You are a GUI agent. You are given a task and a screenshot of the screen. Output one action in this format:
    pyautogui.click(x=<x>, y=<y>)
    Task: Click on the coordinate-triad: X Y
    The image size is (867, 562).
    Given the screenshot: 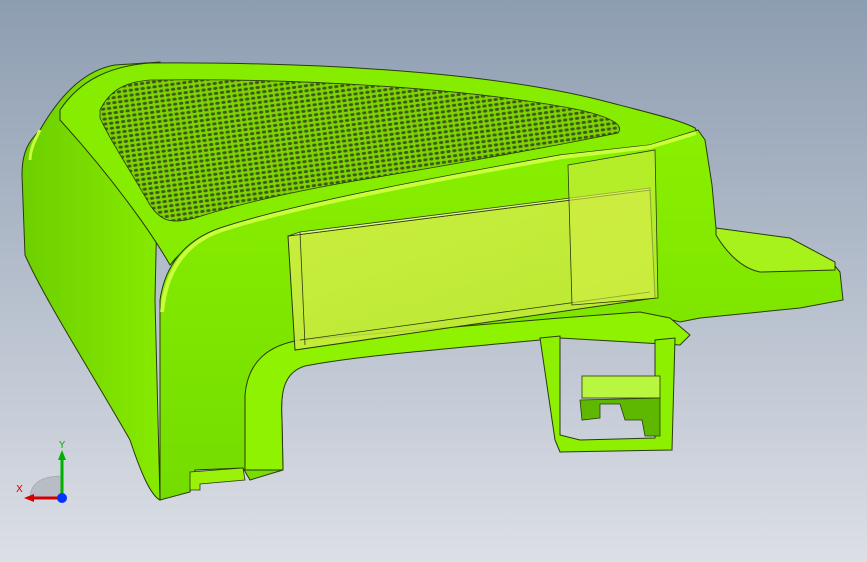 What is the action you would take?
    pyautogui.click(x=47, y=473)
    